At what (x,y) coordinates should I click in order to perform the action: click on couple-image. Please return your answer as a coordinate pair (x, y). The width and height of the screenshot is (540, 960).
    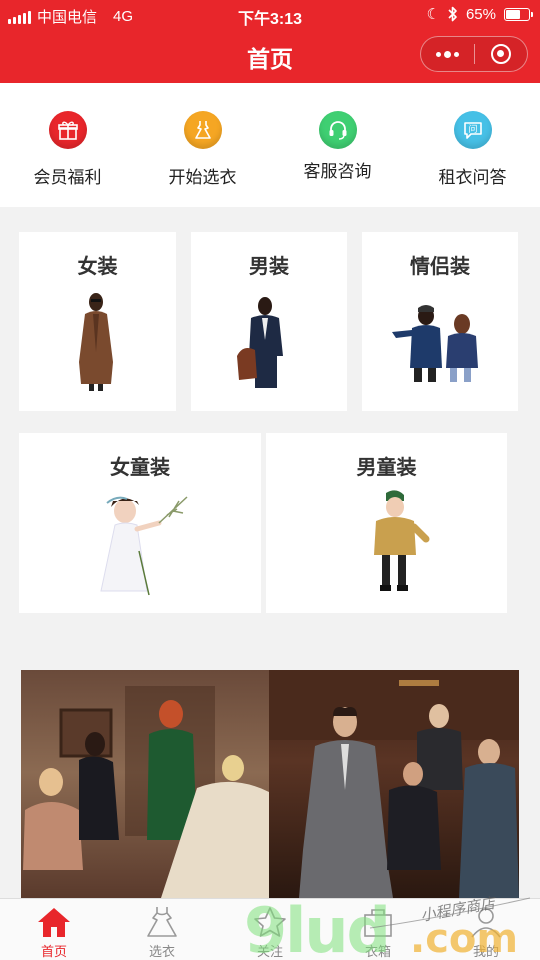
    Looking at the image, I should click on (435, 343).